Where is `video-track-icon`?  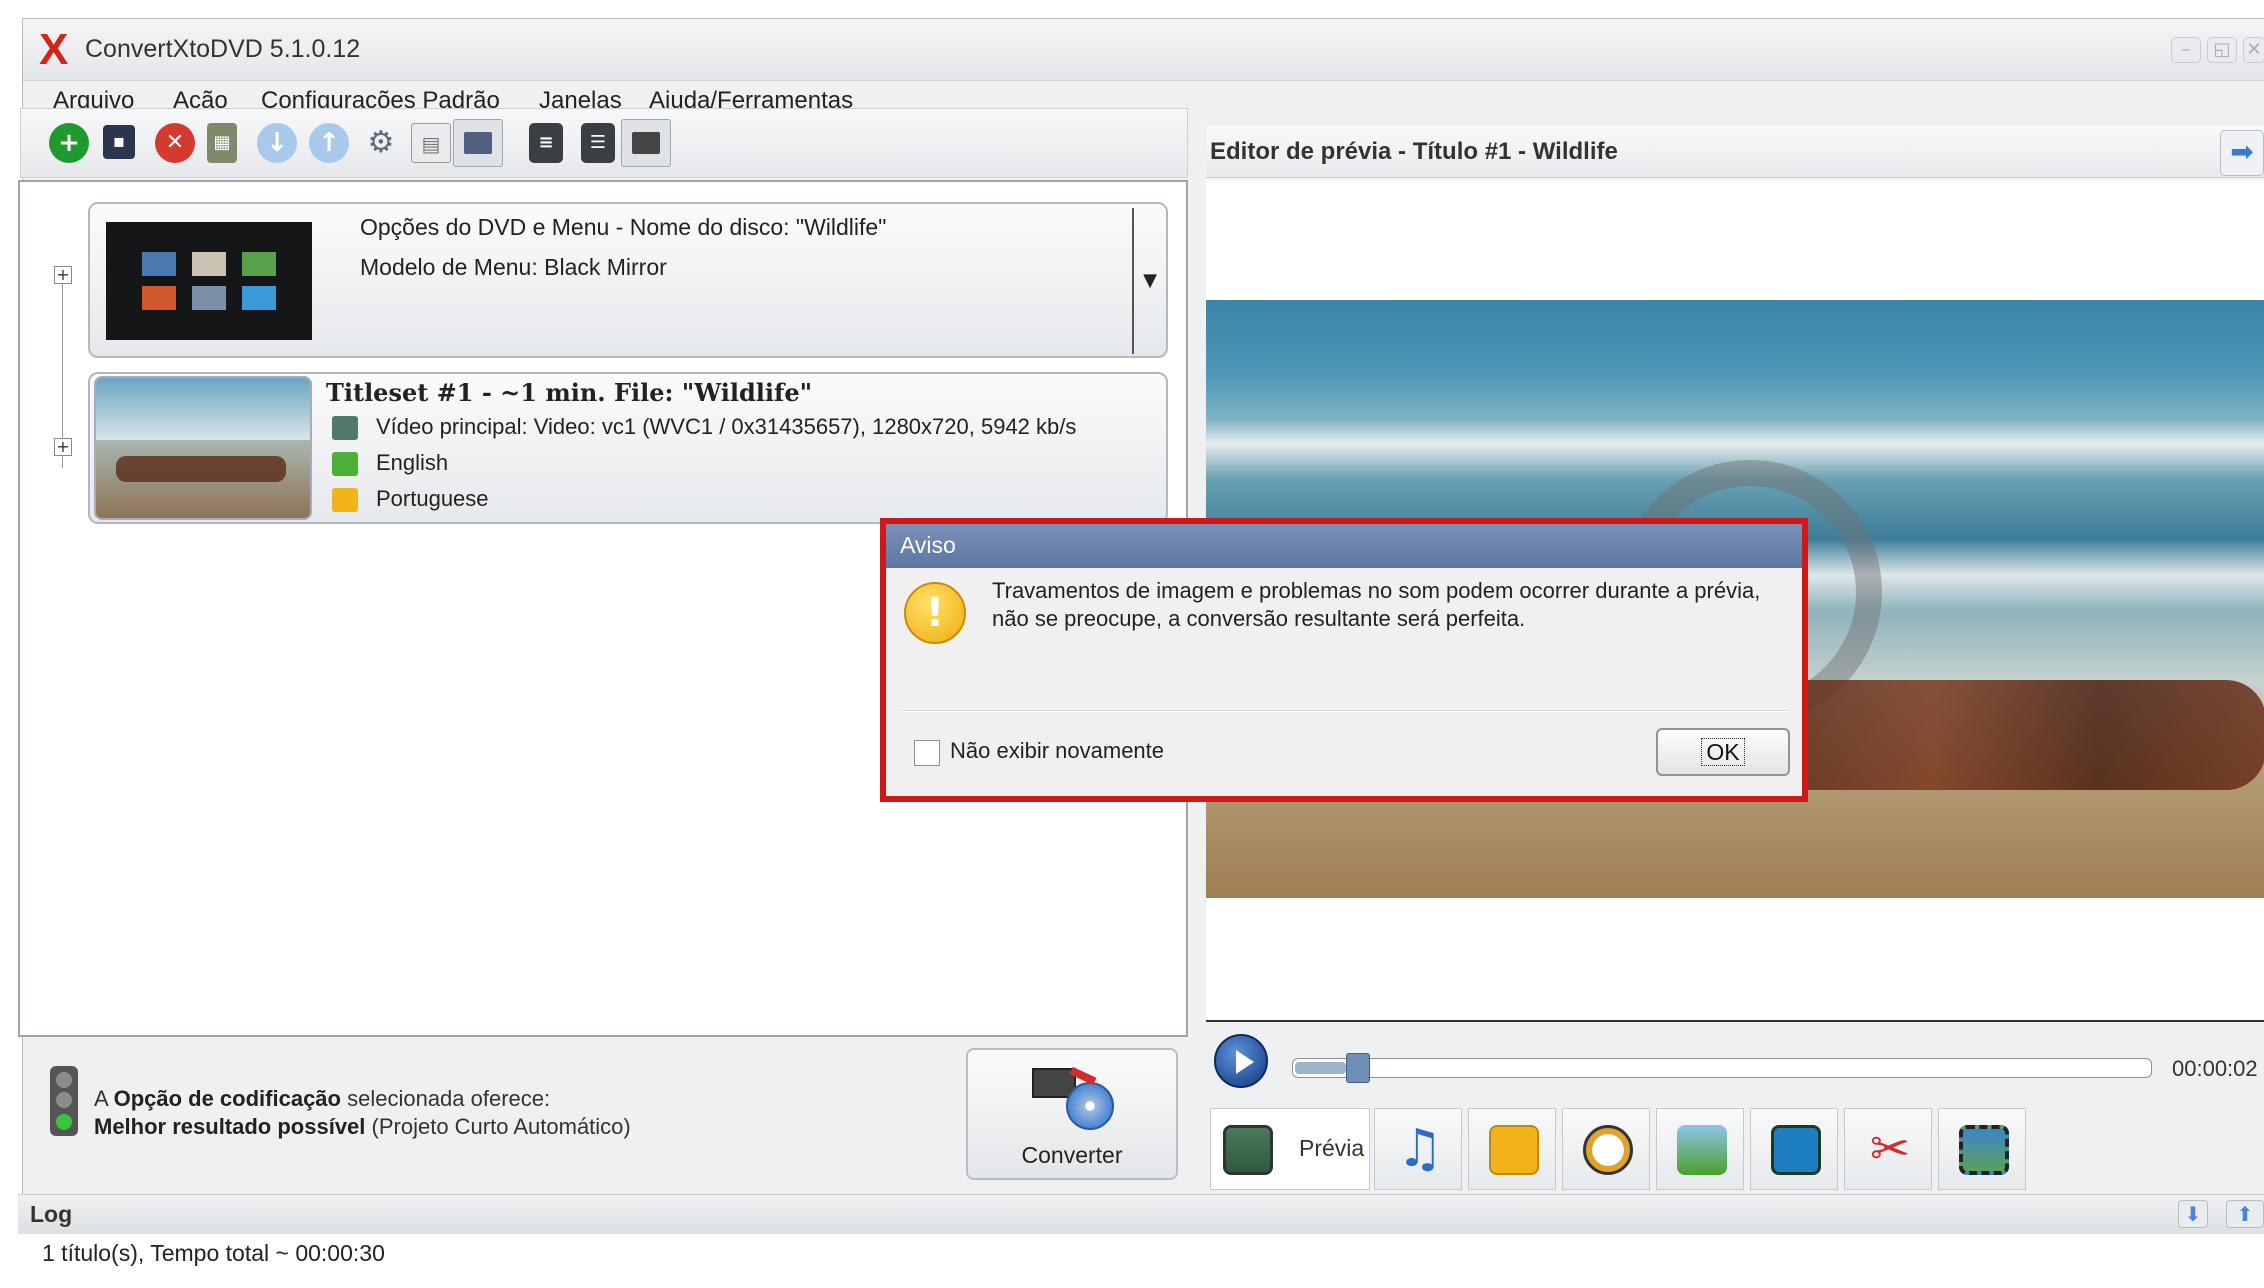
video-track-icon is located at coordinates (345, 428).